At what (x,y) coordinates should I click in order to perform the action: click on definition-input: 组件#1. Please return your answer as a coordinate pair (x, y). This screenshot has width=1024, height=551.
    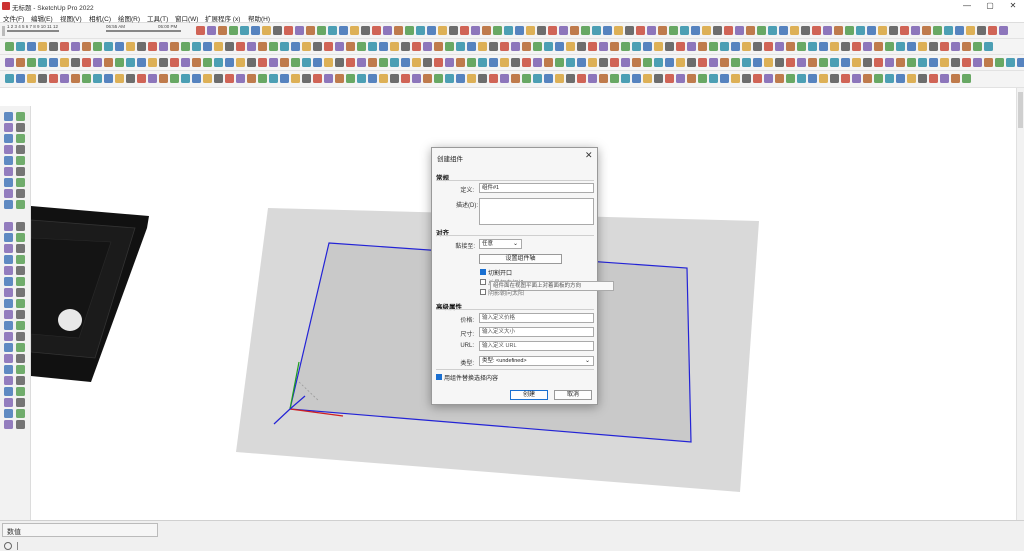
    Looking at the image, I should click on (536, 188).